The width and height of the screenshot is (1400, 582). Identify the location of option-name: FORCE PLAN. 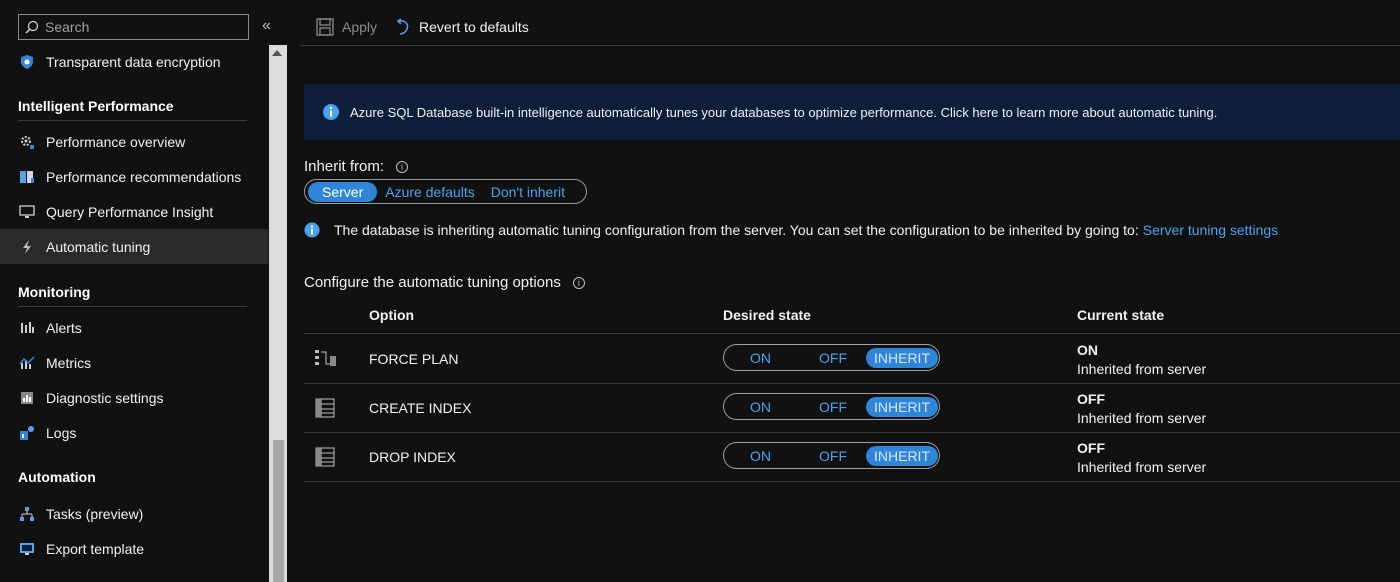
(414, 359).